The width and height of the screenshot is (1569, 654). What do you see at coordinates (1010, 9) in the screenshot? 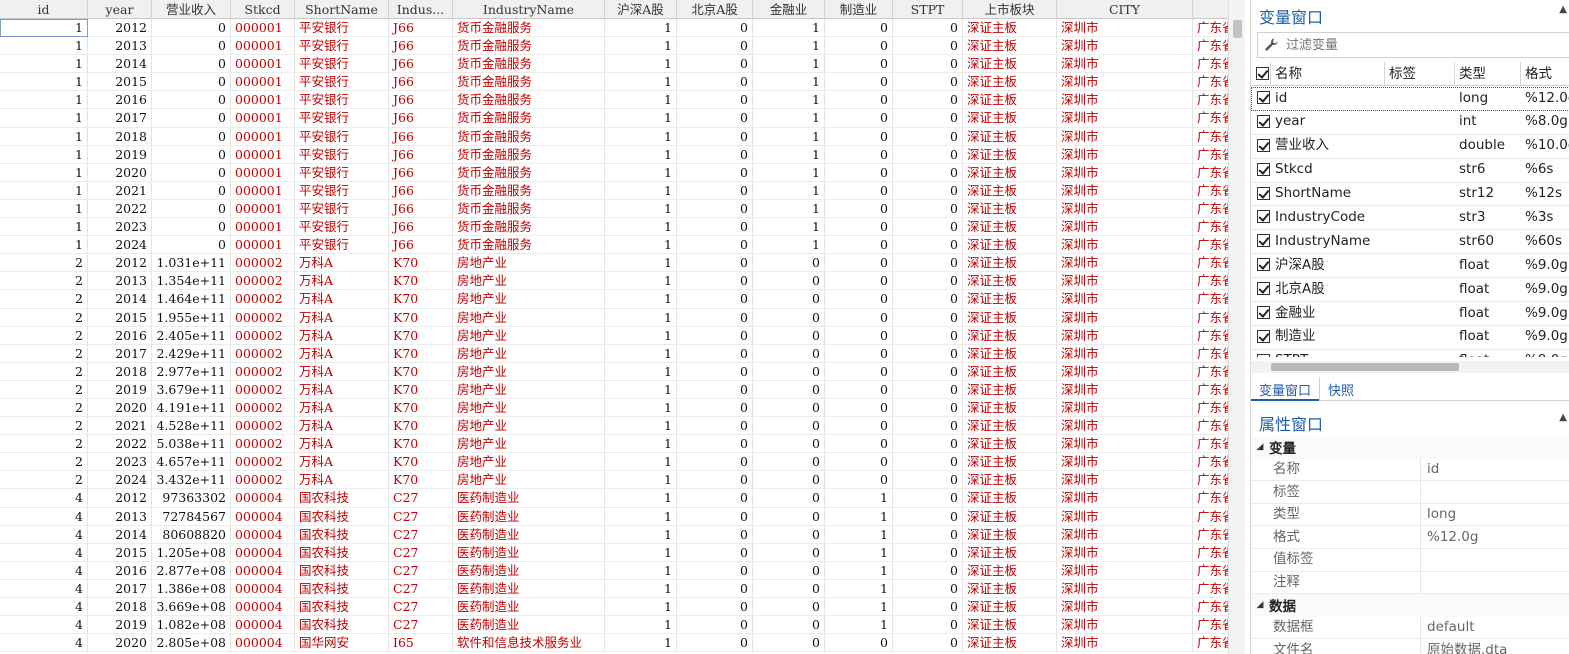
I see `column-header: 上市板块` at bounding box center [1010, 9].